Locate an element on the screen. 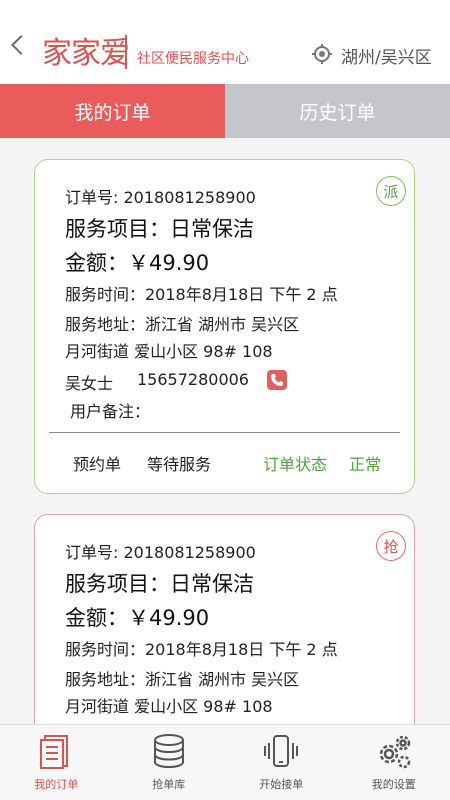  phone-call-icon is located at coordinates (277, 380).